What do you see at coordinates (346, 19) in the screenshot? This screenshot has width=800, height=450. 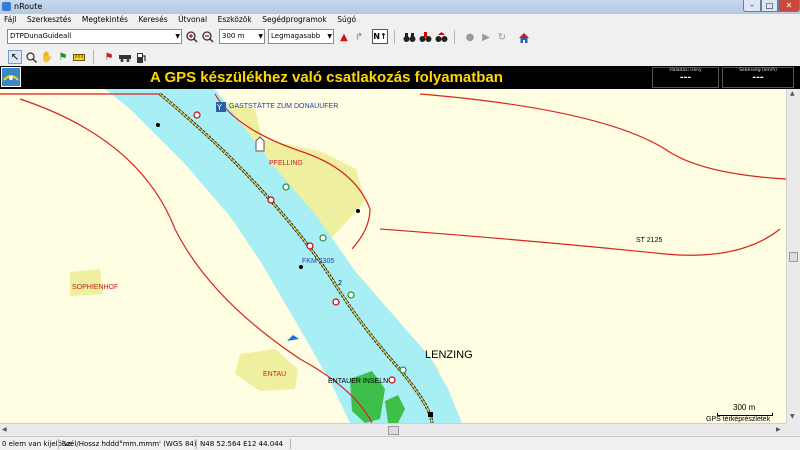 I see `menu-help: Súgó` at bounding box center [346, 19].